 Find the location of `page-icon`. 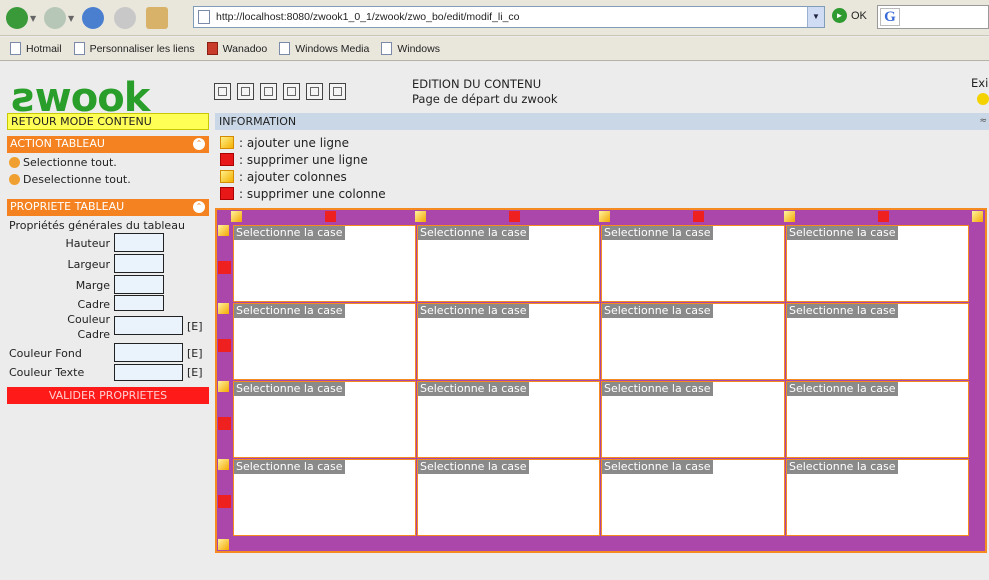

page-icon is located at coordinates (79, 48).